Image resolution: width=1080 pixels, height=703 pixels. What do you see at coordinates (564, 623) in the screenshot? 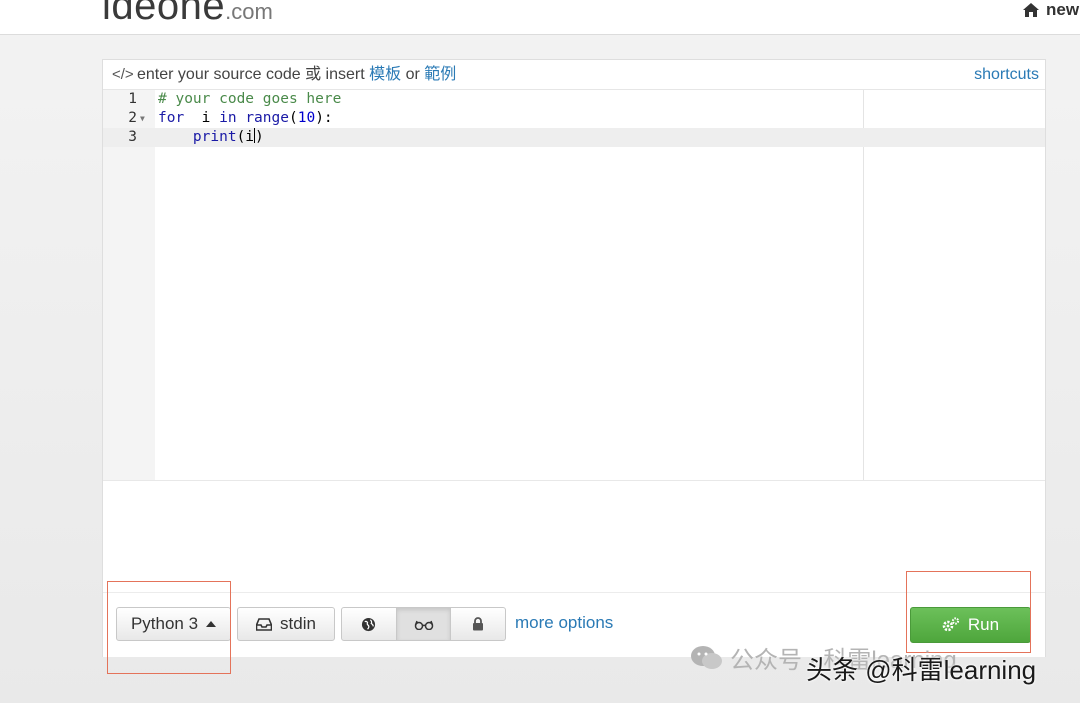
I see `more-options-link: more options` at bounding box center [564, 623].